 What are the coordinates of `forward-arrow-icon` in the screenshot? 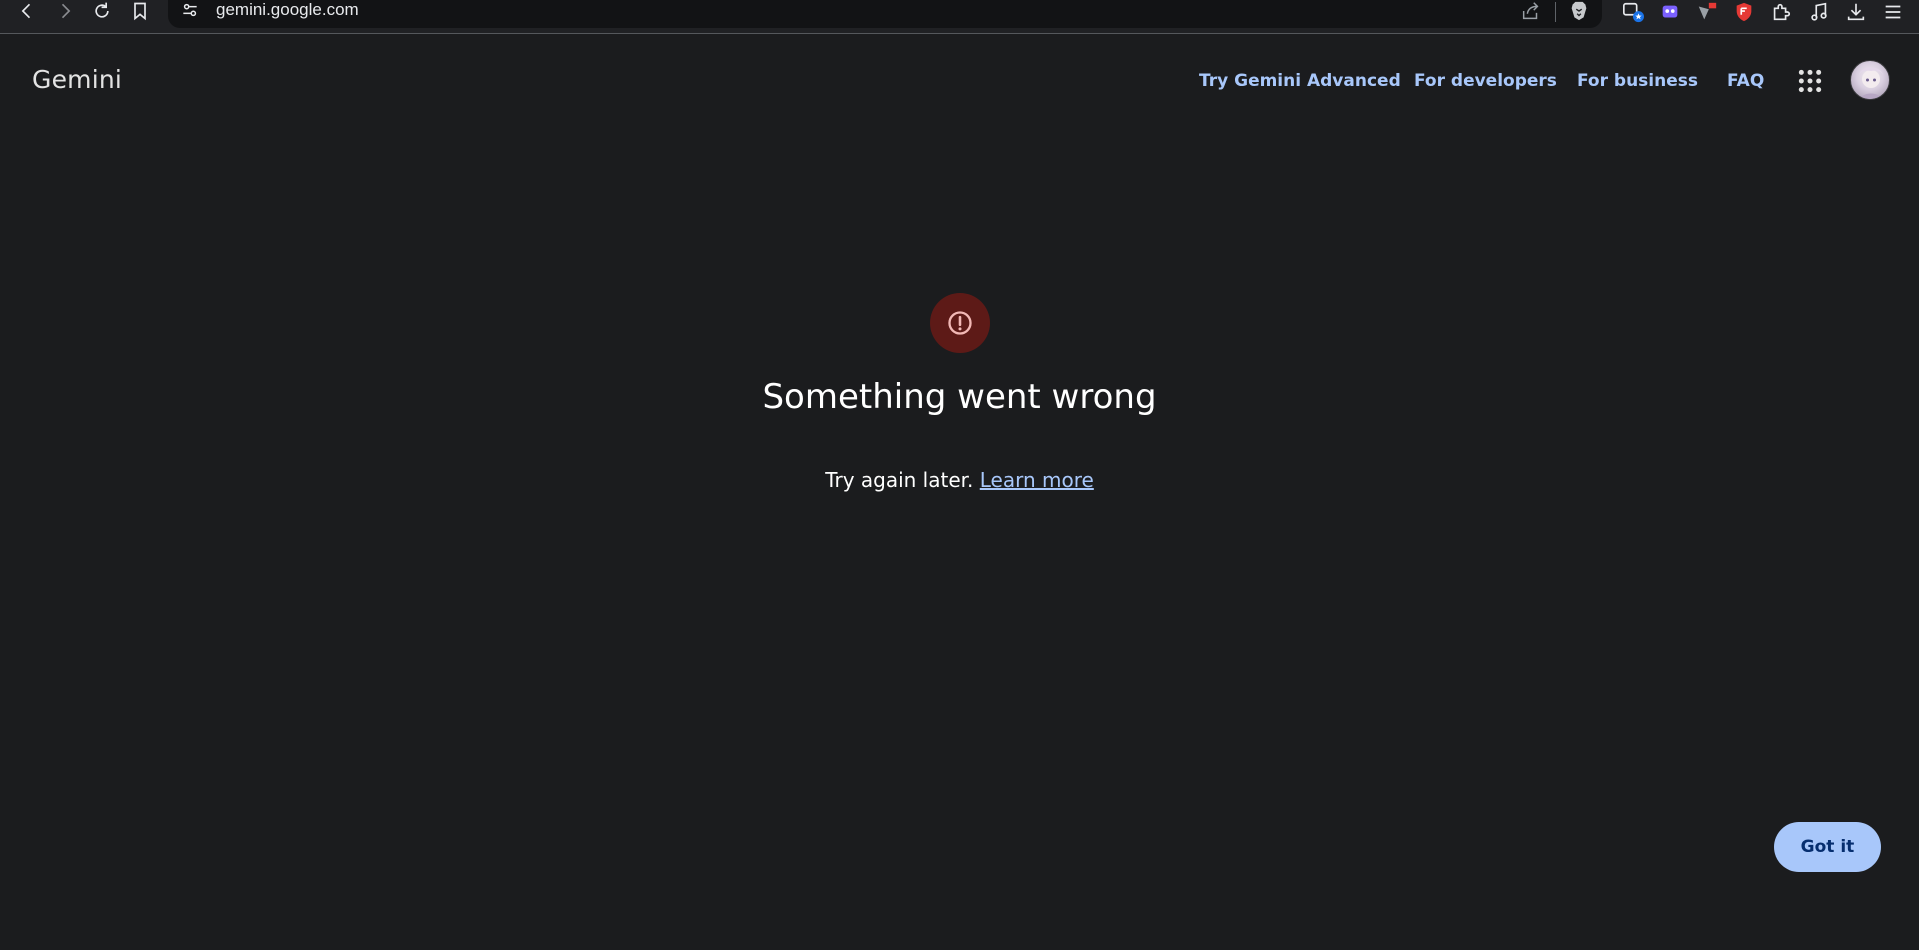 It's located at (66, 11).